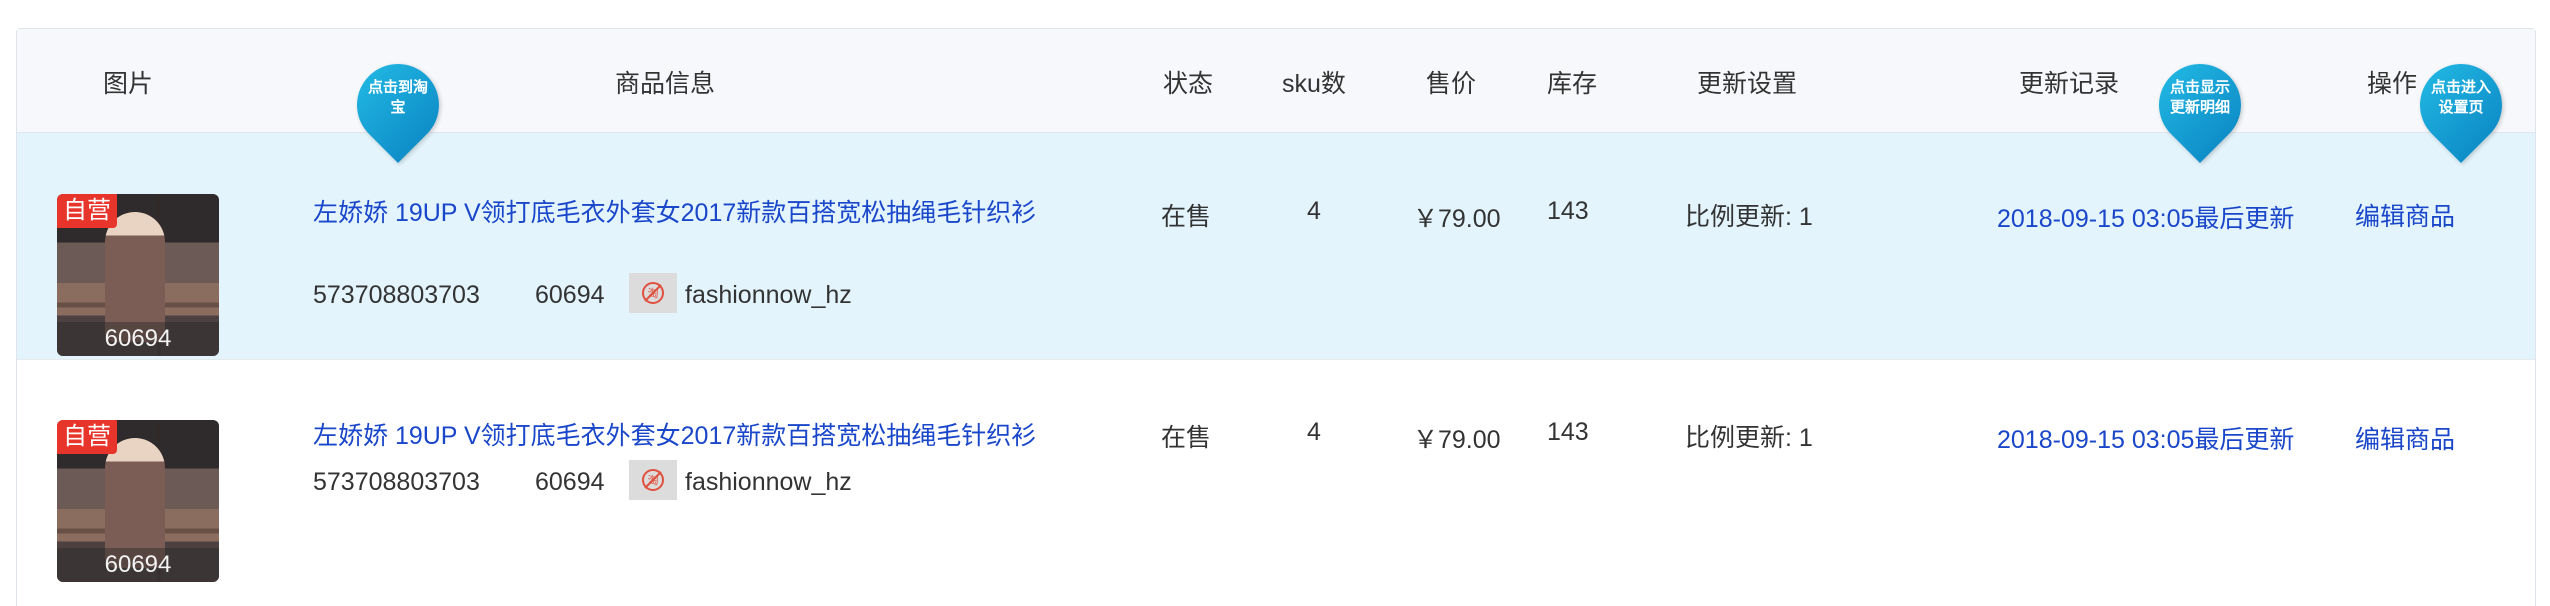 Image resolution: width=2550 pixels, height=606 pixels. Describe the element at coordinates (1188, 84) in the screenshot. I see `header-status: 状态` at that location.